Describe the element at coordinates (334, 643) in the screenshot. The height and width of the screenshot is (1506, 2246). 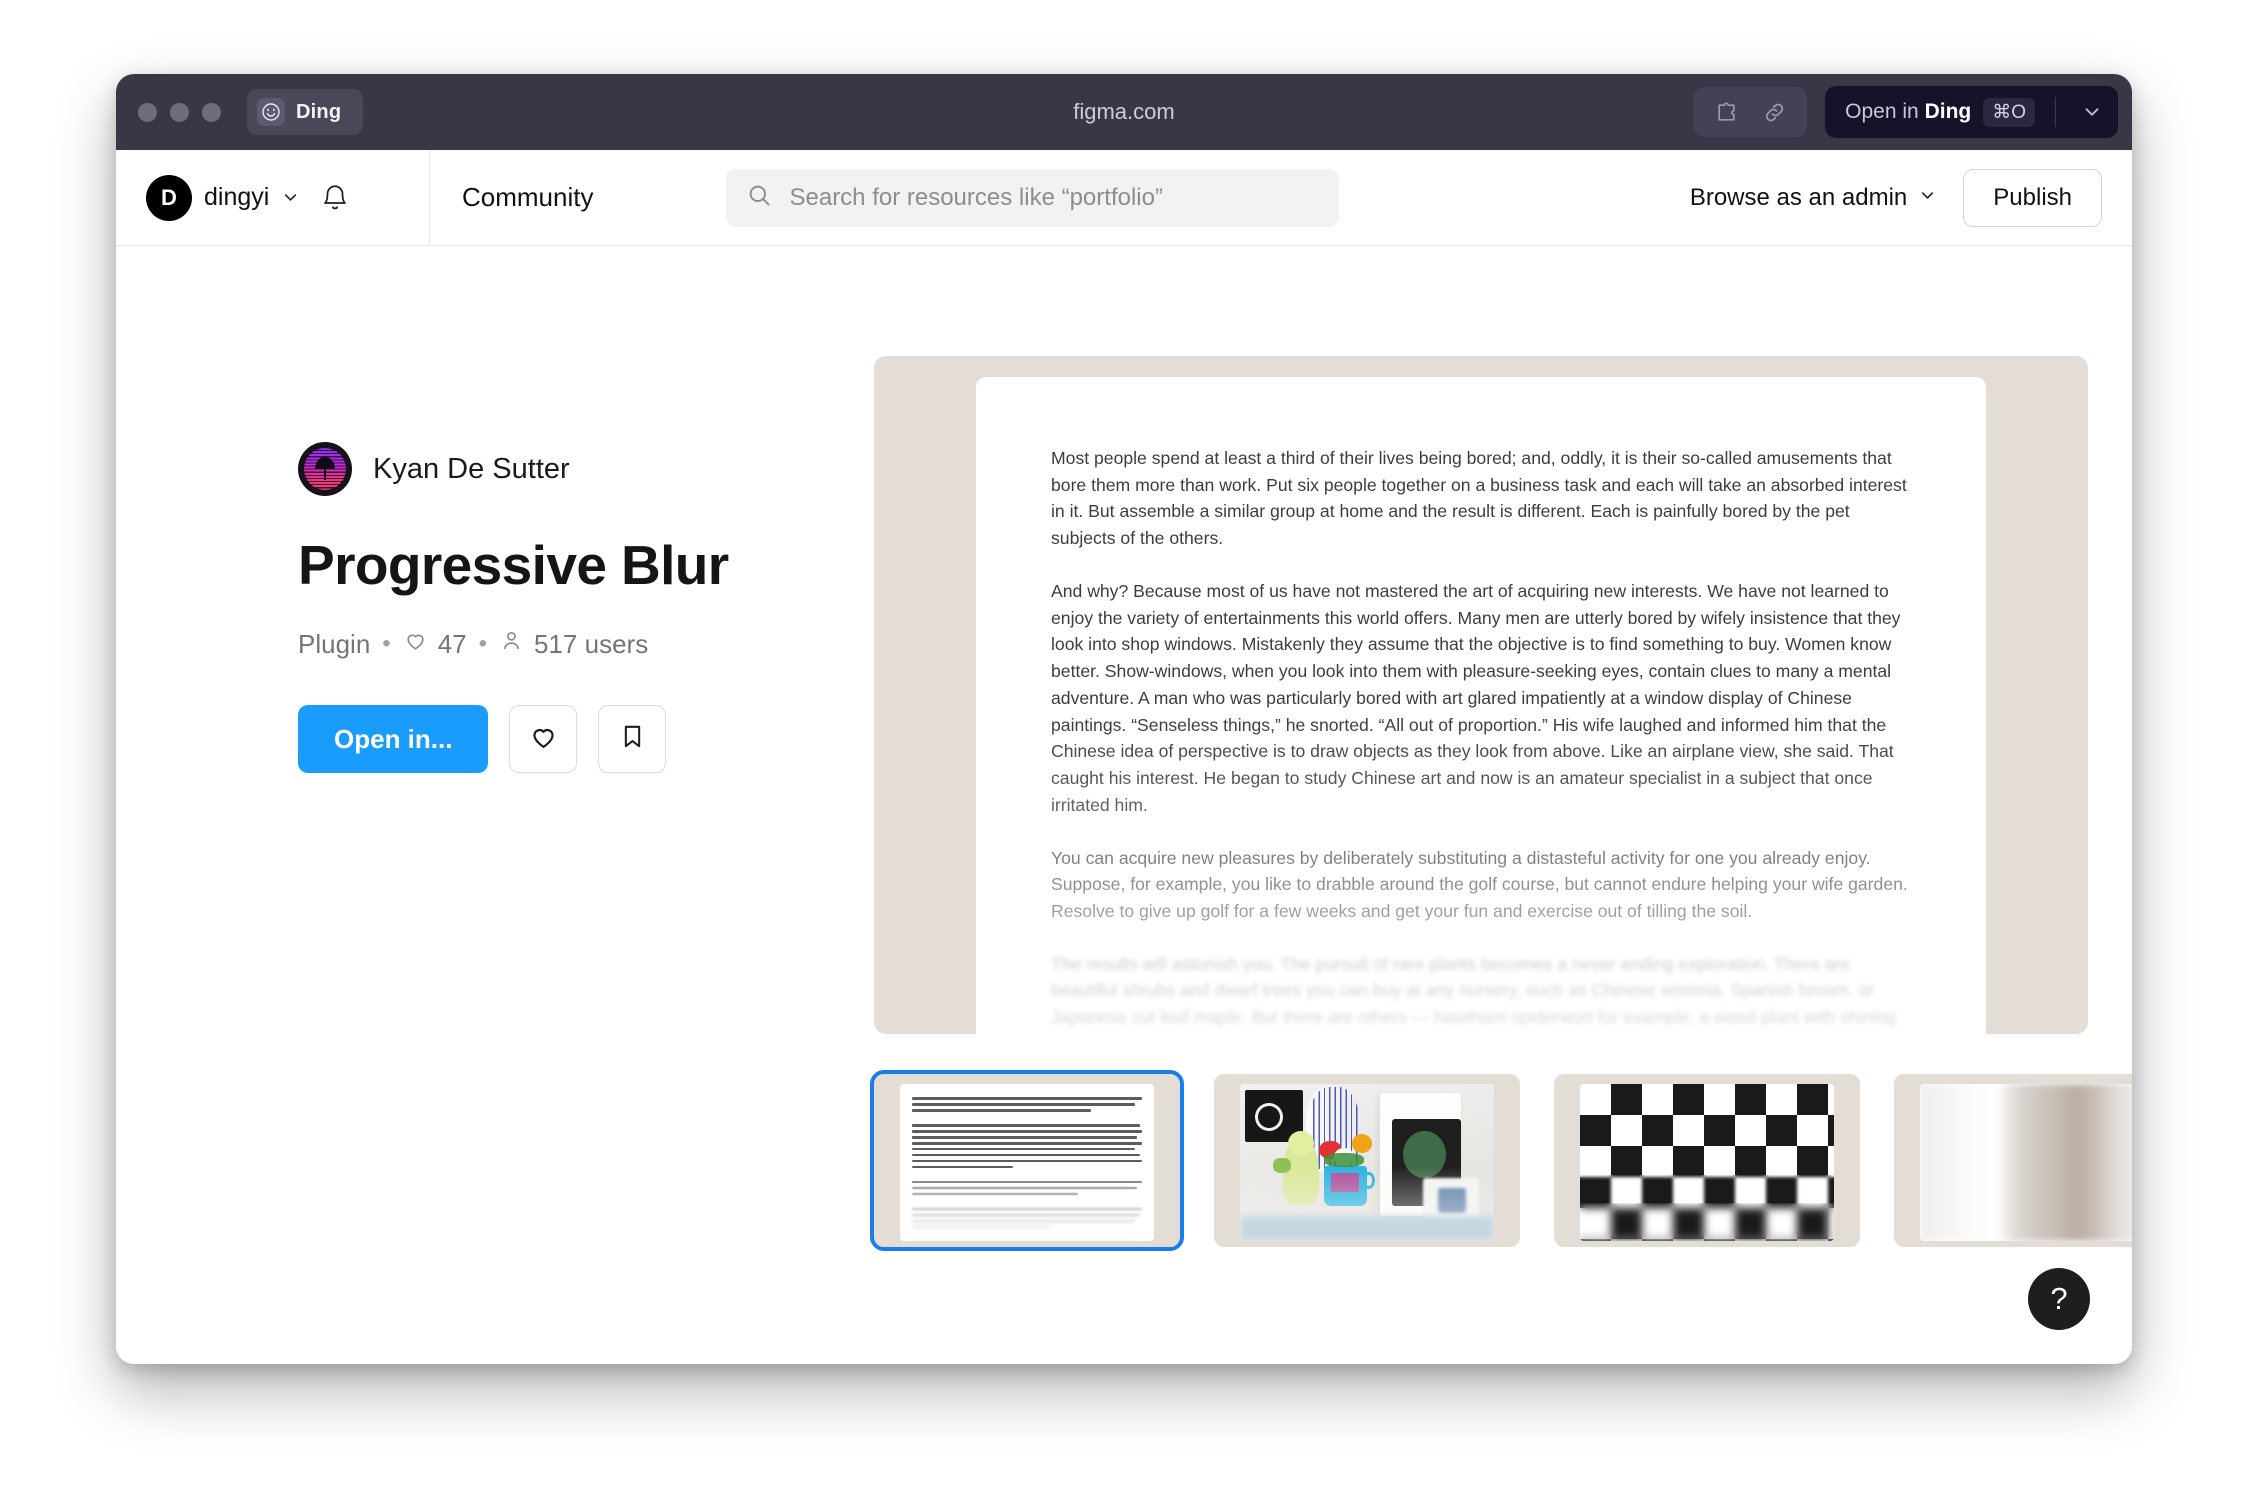
I see `resource-type-label: Plugin` at that location.